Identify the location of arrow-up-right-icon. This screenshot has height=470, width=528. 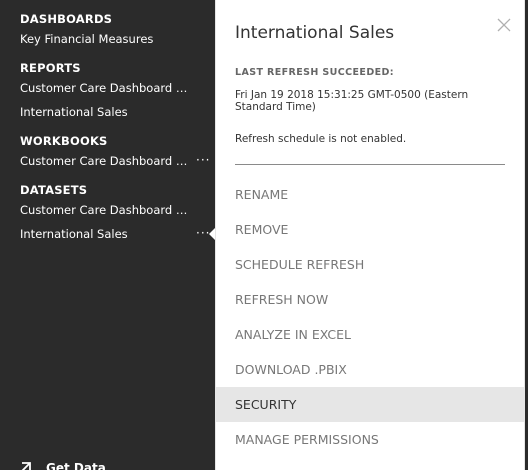
(26, 466).